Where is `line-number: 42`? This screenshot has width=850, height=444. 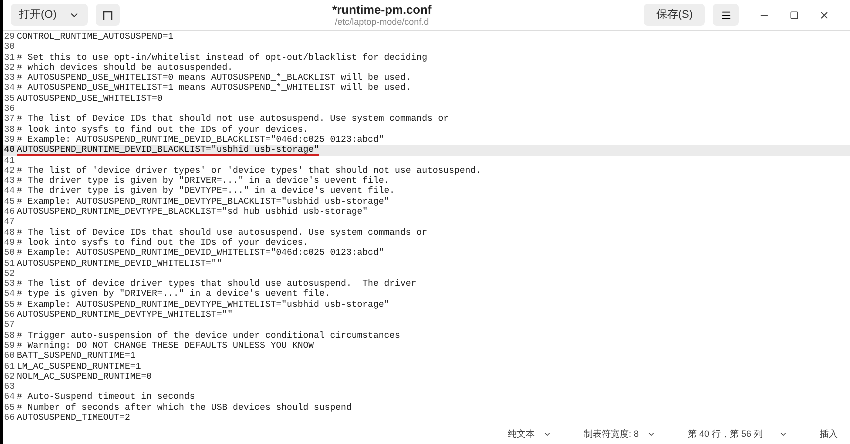
line-number: 42 is located at coordinates (9, 171).